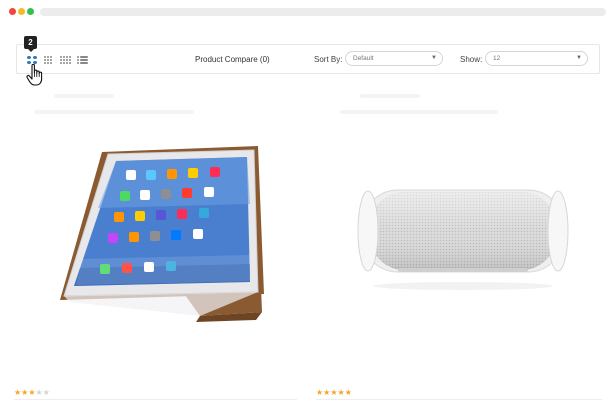 This screenshot has width=616, height=406. Describe the element at coordinates (328, 59) in the screenshot. I see `sort-by-label: Sort By:` at that location.